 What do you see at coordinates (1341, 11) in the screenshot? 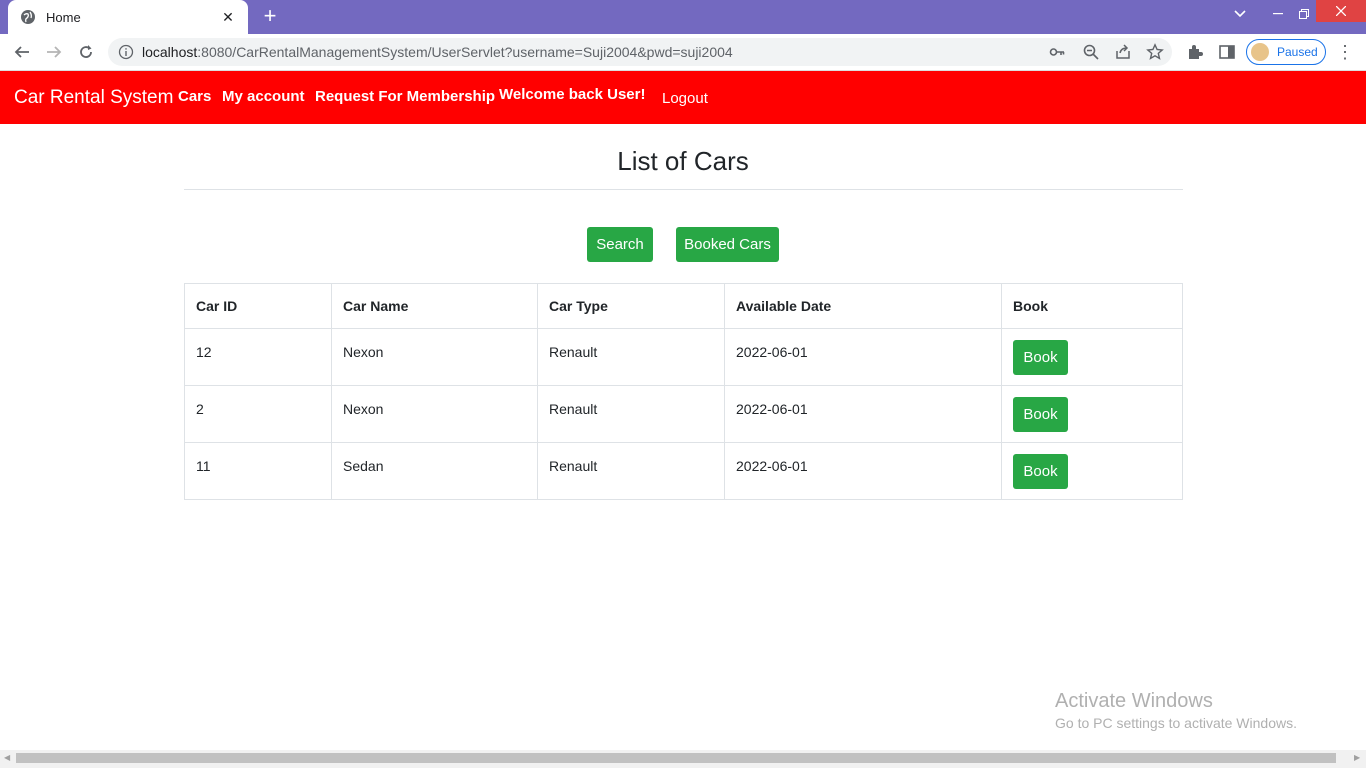
I see `window-close-icon` at bounding box center [1341, 11].